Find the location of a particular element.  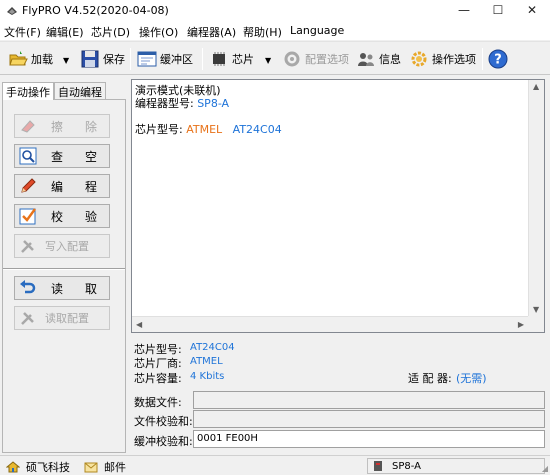

company-link: 硕飞科技 is located at coordinates (38, 467).